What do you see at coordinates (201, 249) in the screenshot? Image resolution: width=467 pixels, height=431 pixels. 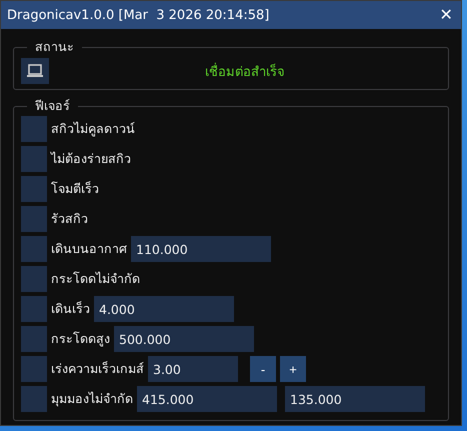 I see `value-field: 110.000` at bounding box center [201, 249].